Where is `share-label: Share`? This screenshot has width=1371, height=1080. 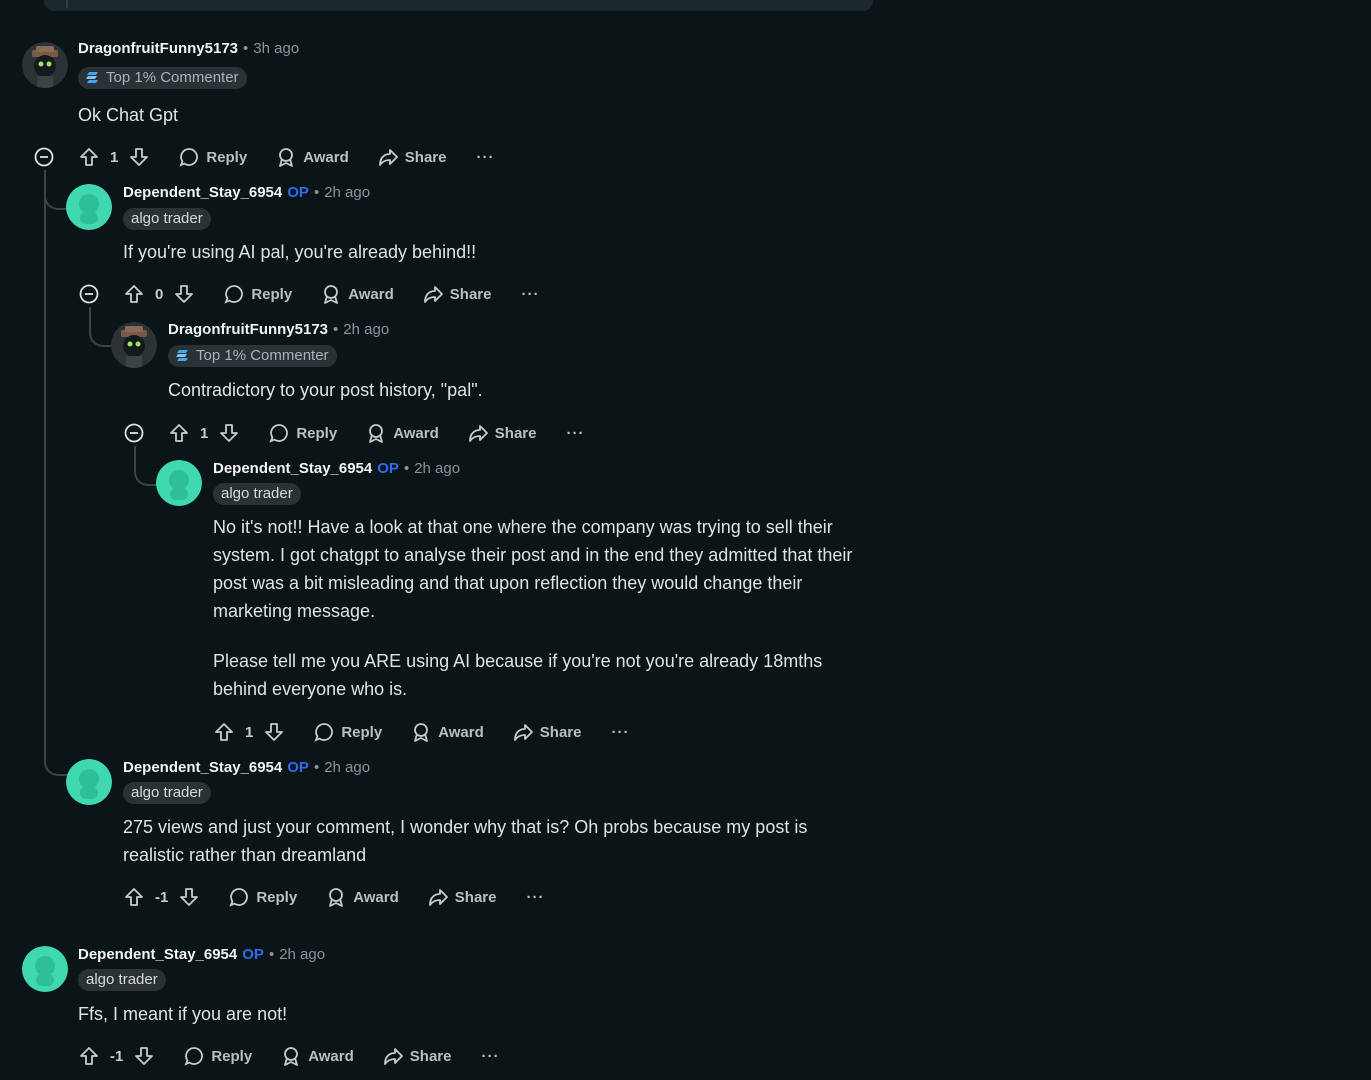
share-label: Share is located at coordinates (560, 732).